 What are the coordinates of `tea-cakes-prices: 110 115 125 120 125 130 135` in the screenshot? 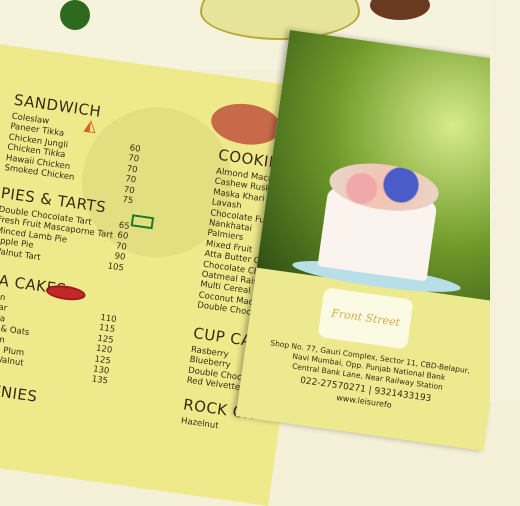 It's located at (100, 349).